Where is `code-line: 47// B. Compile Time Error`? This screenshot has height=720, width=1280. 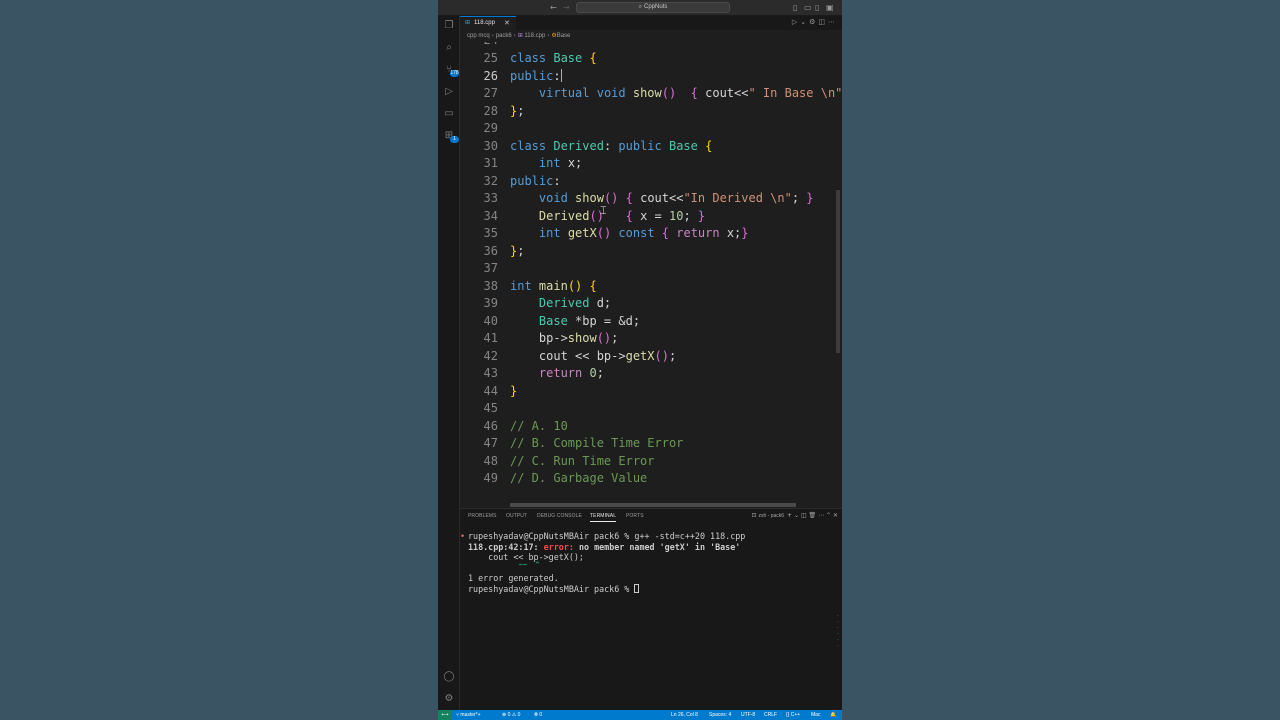
code-line: 47// B. Compile Time Error is located at coordinates (651, 444).